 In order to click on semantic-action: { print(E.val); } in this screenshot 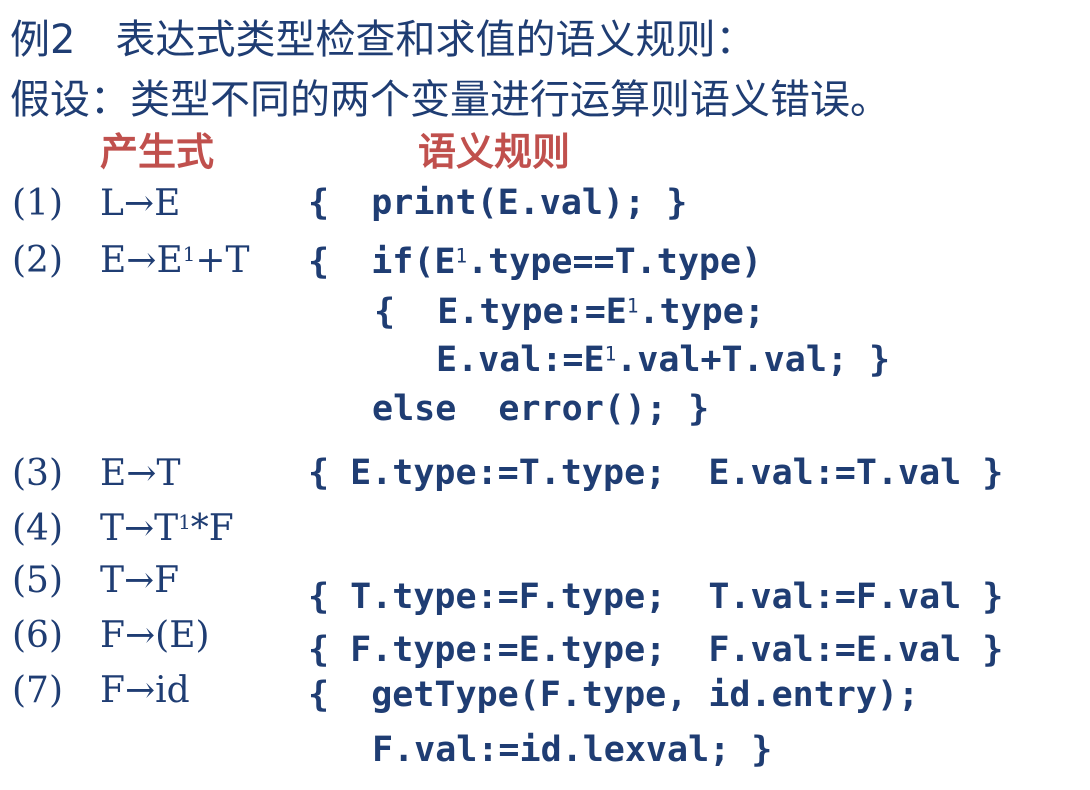, I will do `click(498, 203)`.